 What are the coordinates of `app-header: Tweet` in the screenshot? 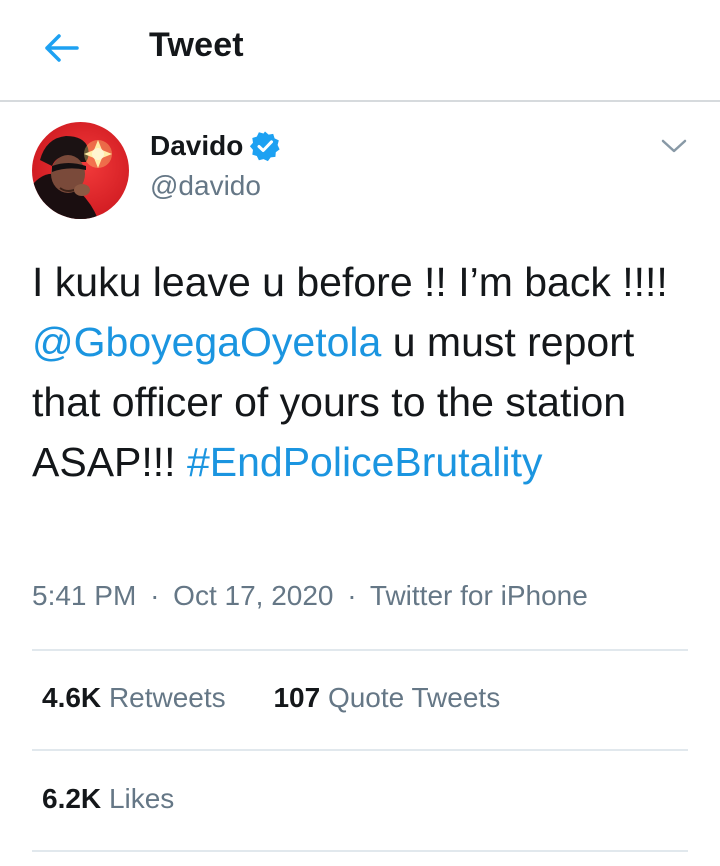 It's located at (360, 51).